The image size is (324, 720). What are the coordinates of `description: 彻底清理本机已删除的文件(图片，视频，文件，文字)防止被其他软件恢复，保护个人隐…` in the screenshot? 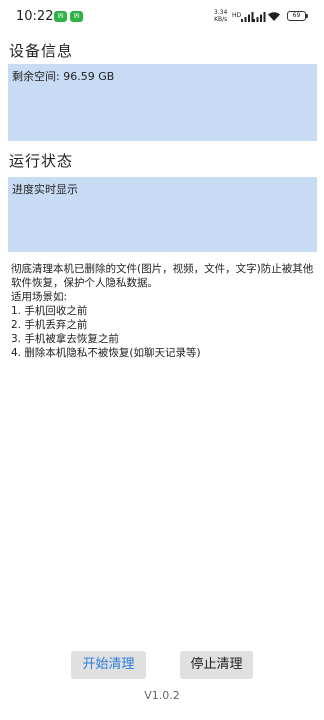 It's located at (163, 311).